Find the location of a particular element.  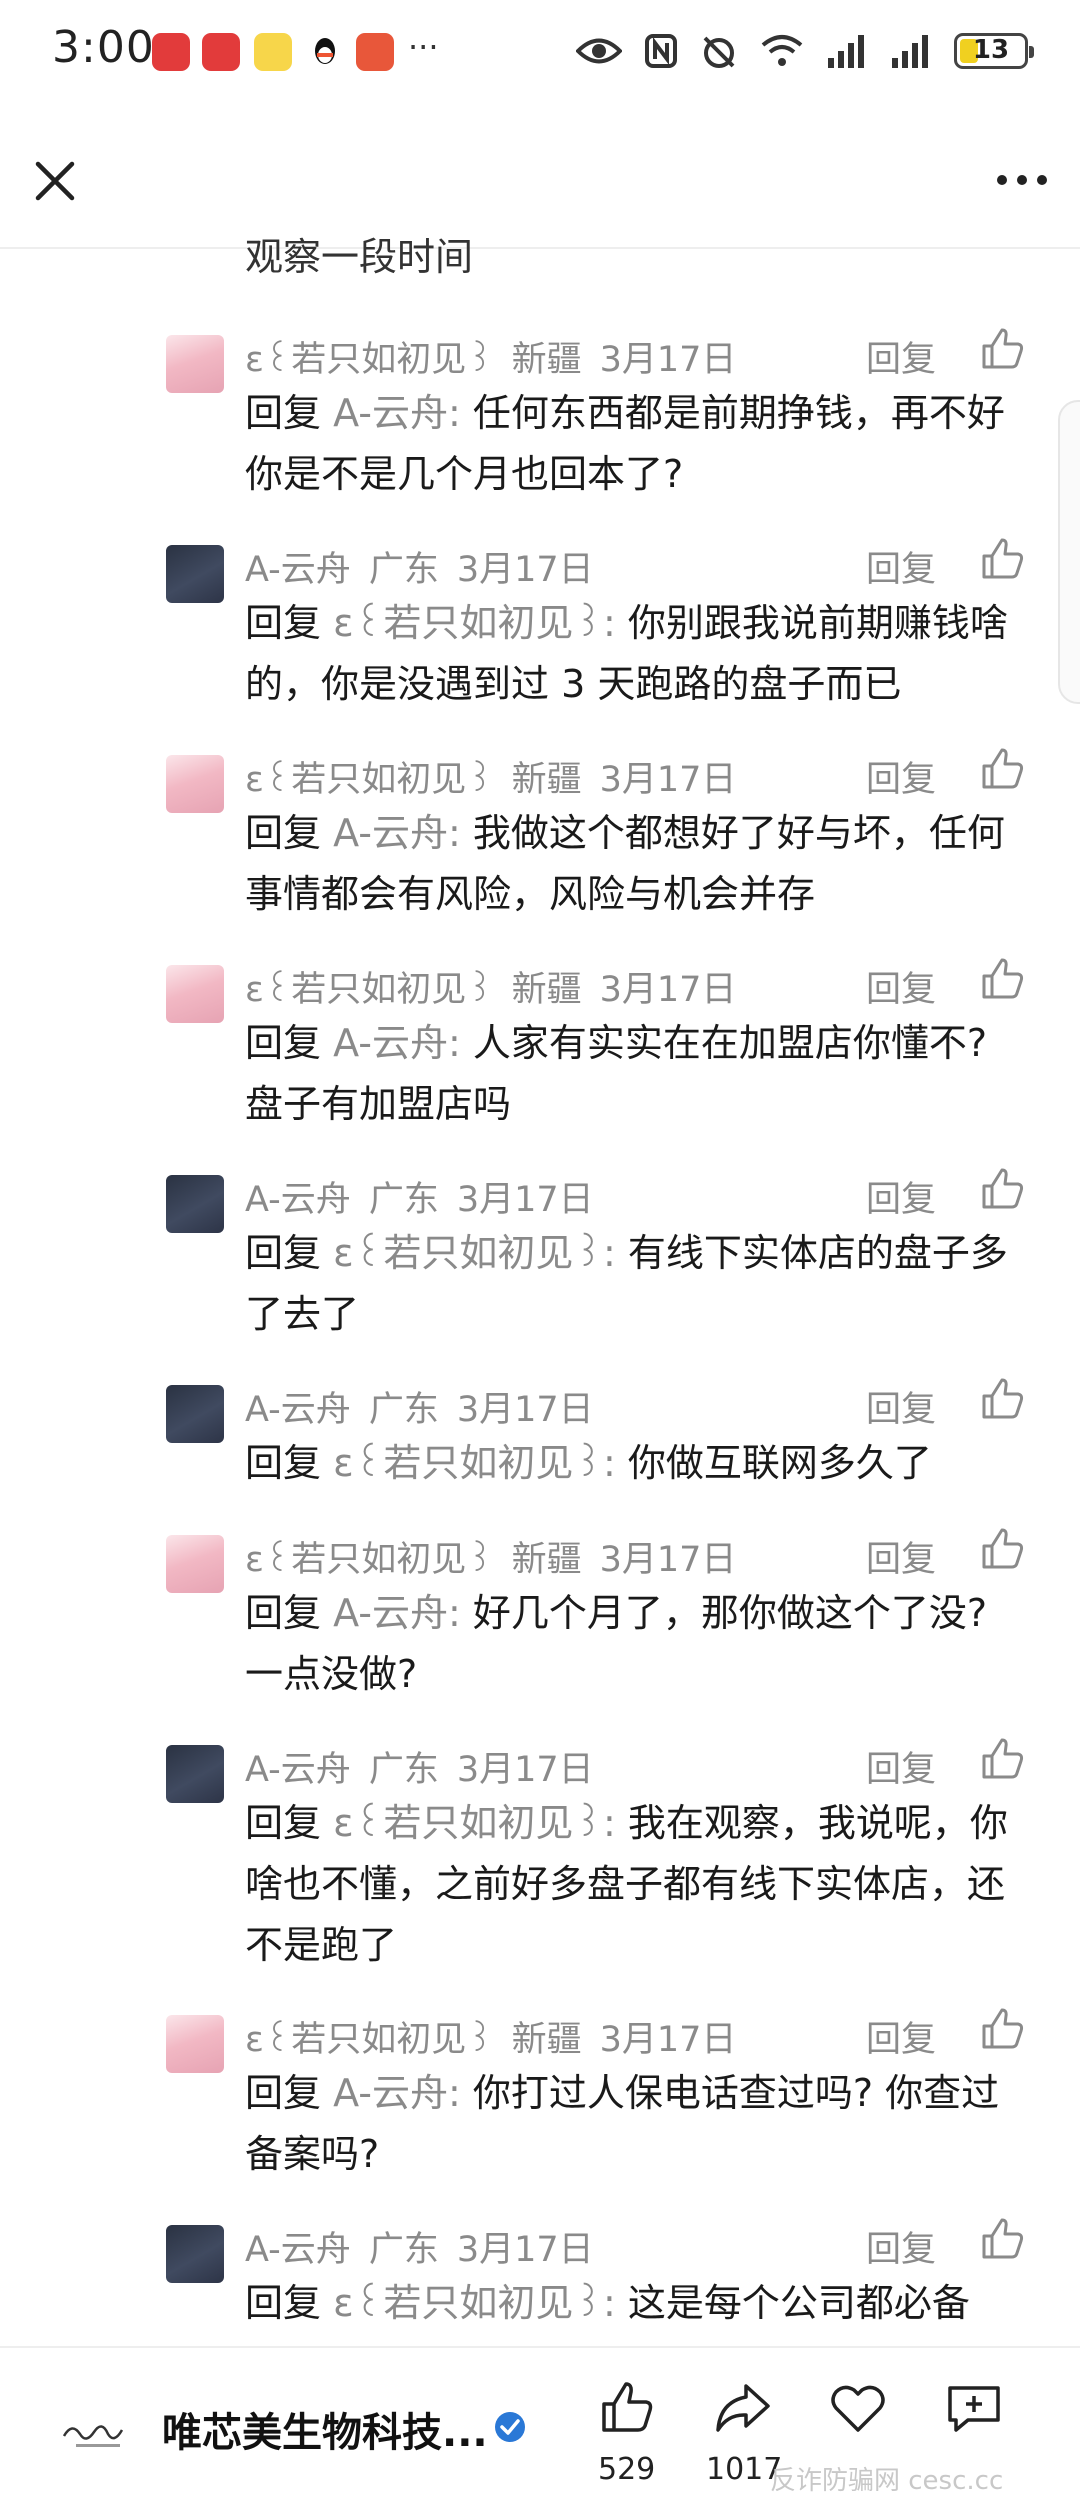

signal-icon is located at coordinates (846, 51).